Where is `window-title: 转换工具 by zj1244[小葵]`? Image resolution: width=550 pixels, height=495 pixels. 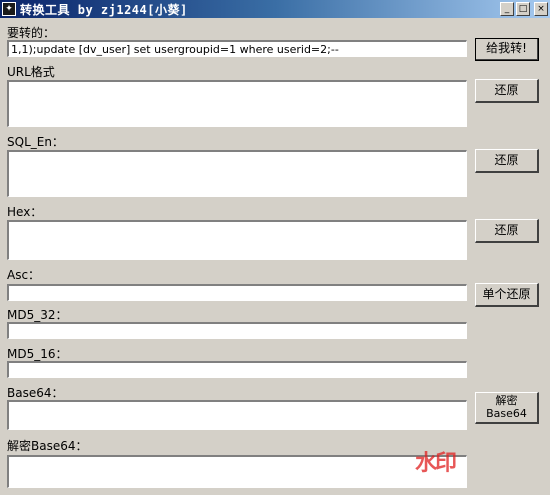
window-title: 转换工具 by zj1244[小葵] is located at coordinates (104, 9).